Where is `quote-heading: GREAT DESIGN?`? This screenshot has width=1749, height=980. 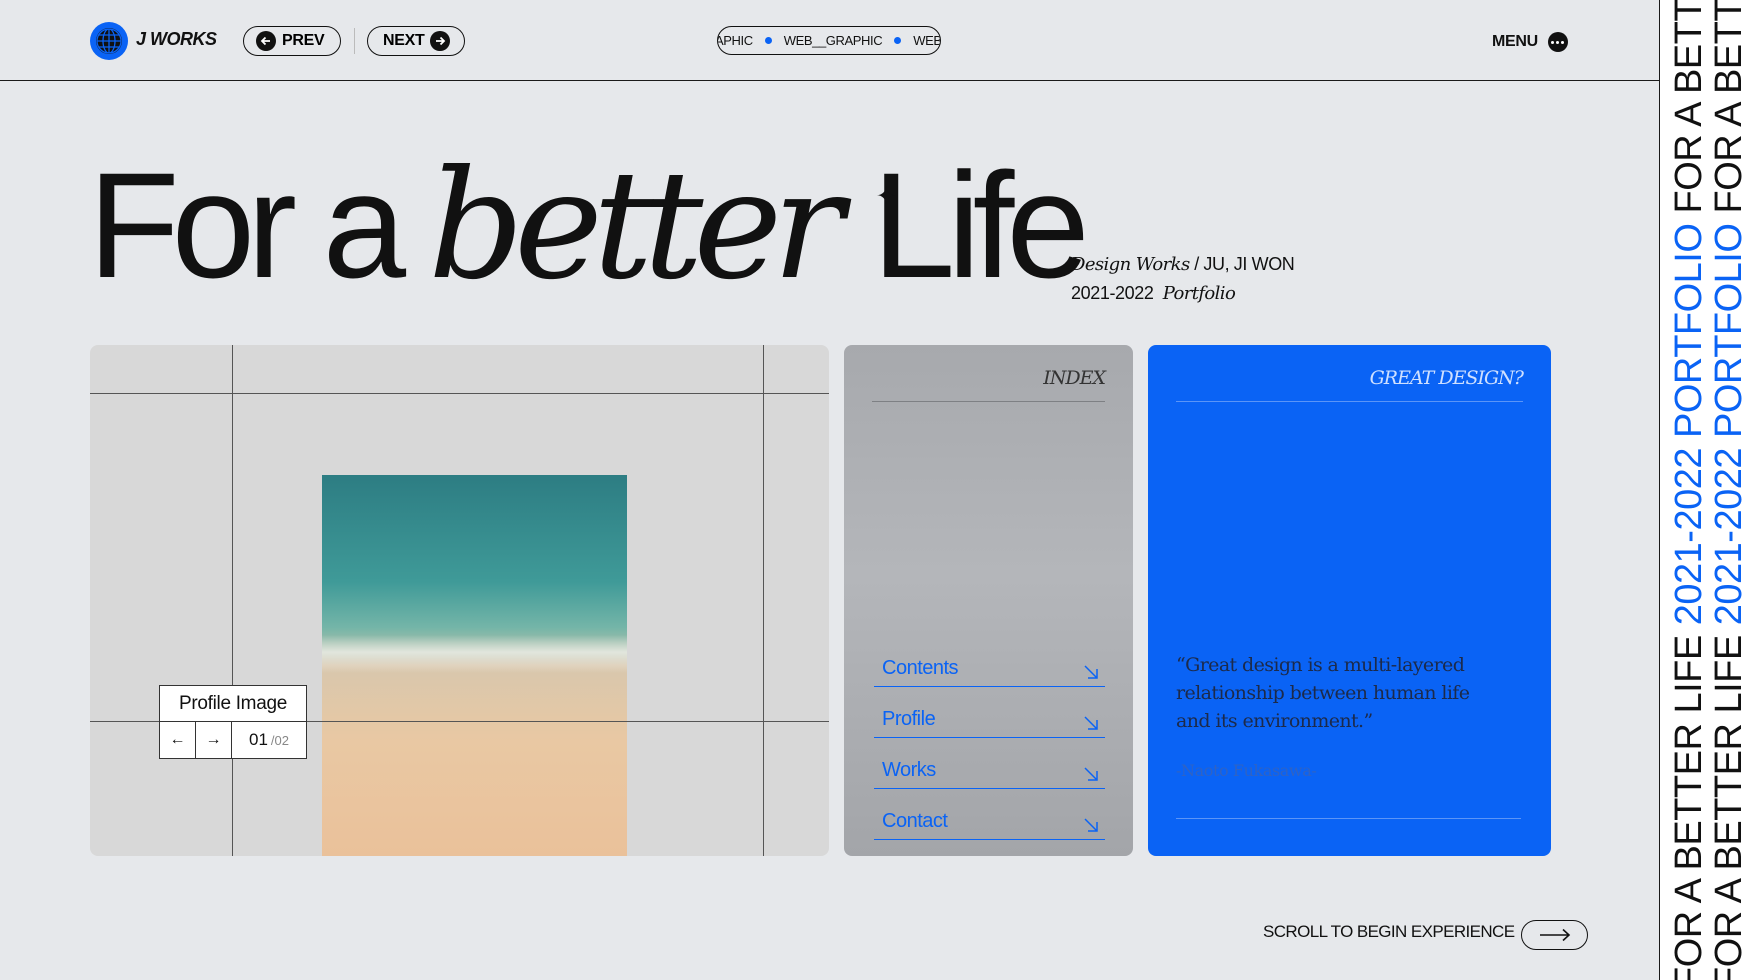 quote-heading: GREAT DESIGN? is located at coordinates (1350, 384).